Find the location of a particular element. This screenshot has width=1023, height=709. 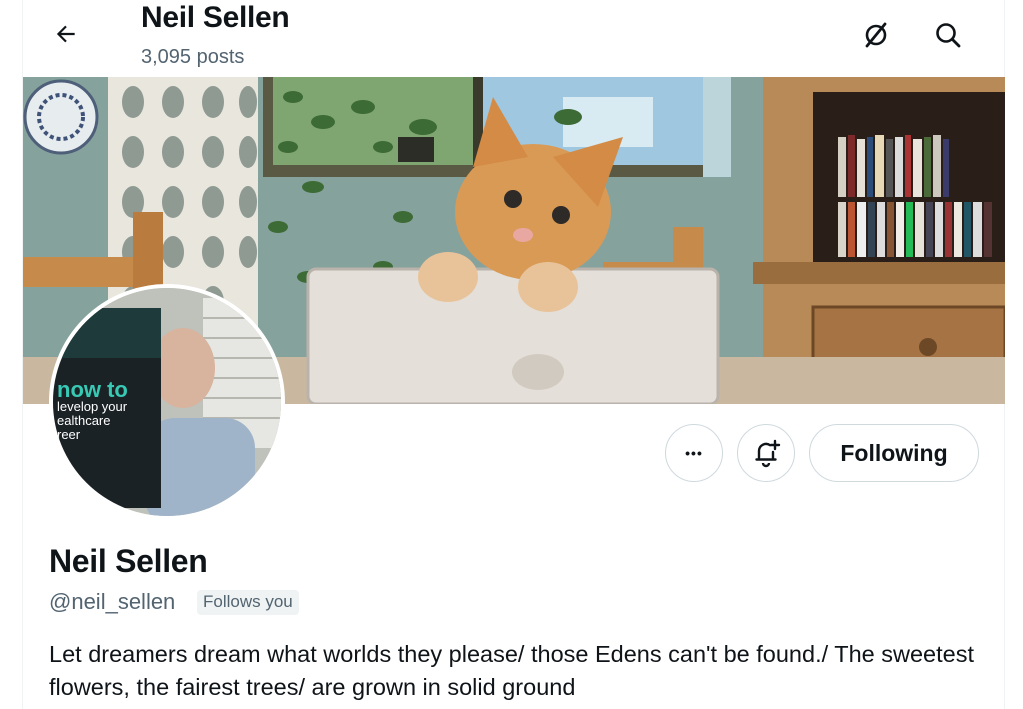

following-button: Following is located at coordinates (894, 453).